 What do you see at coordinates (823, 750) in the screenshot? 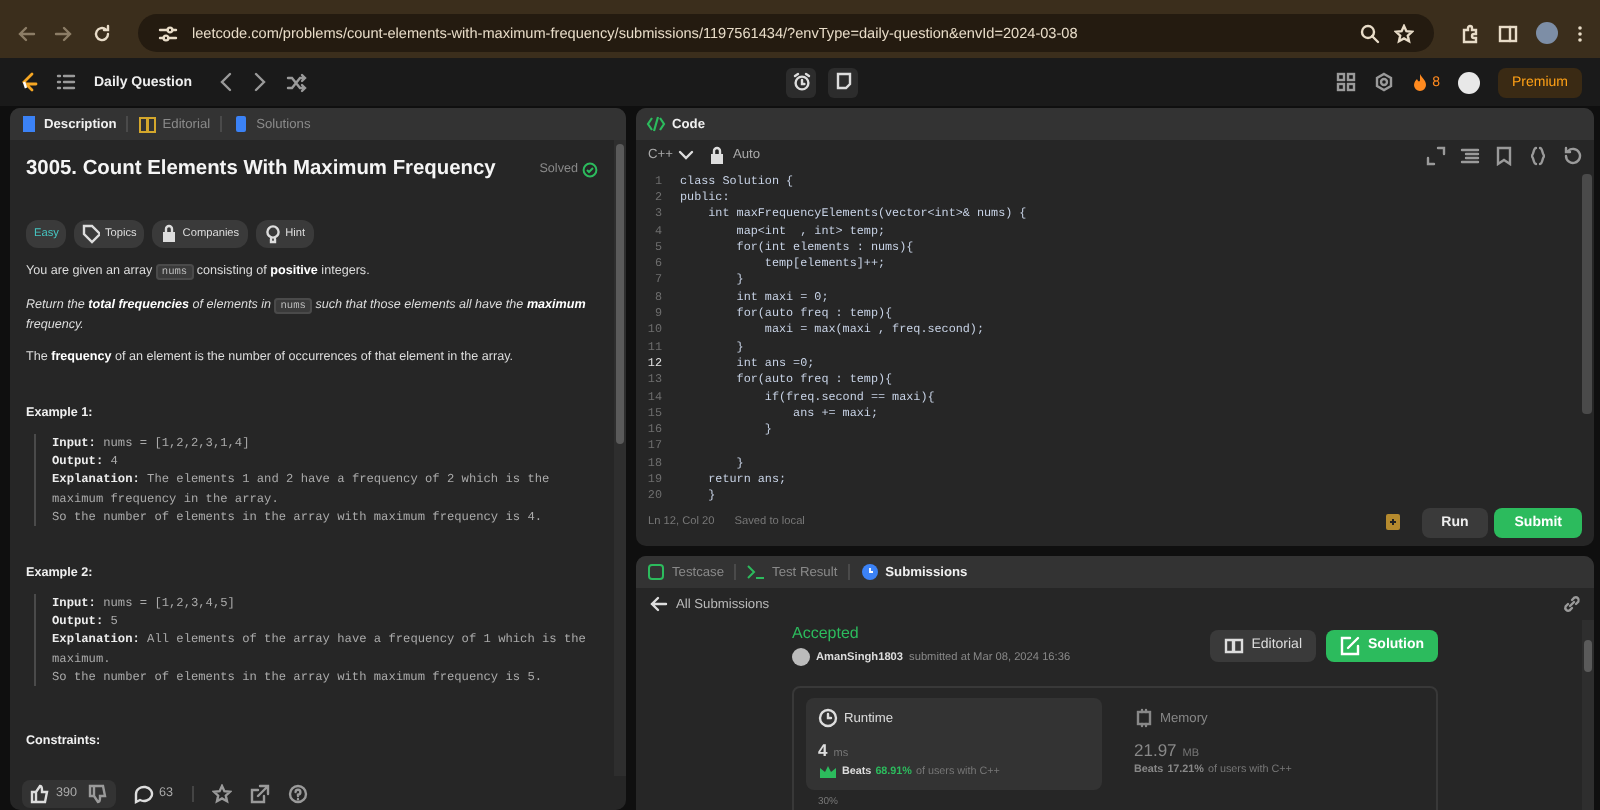
I see `stat-value: 4` at bounding box center [823, 750].